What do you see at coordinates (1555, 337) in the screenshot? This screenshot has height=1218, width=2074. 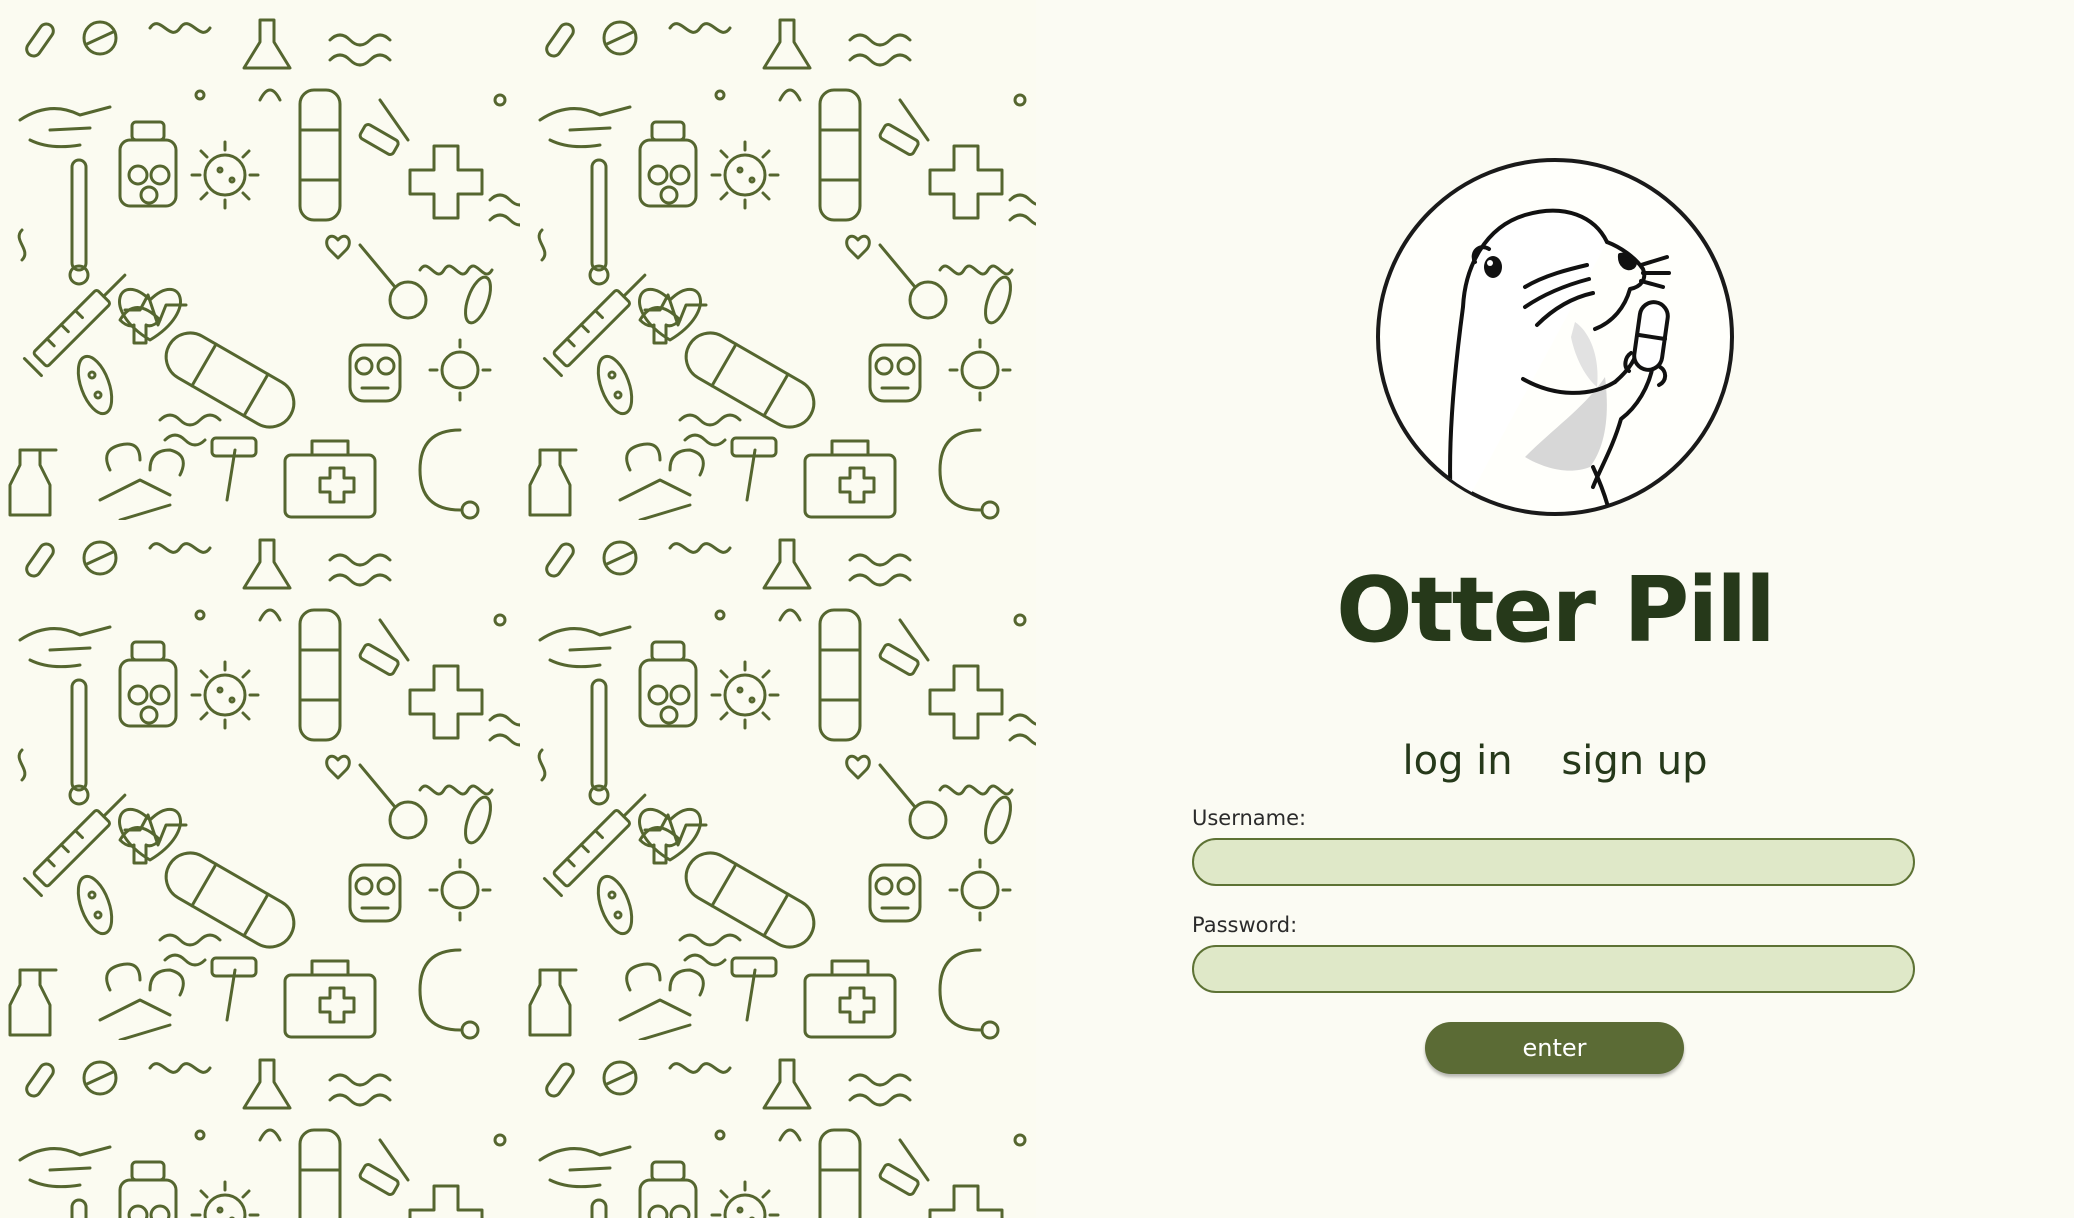 I see `otter-holding-pill-logo-icon` at bounding box center [1555, 337].